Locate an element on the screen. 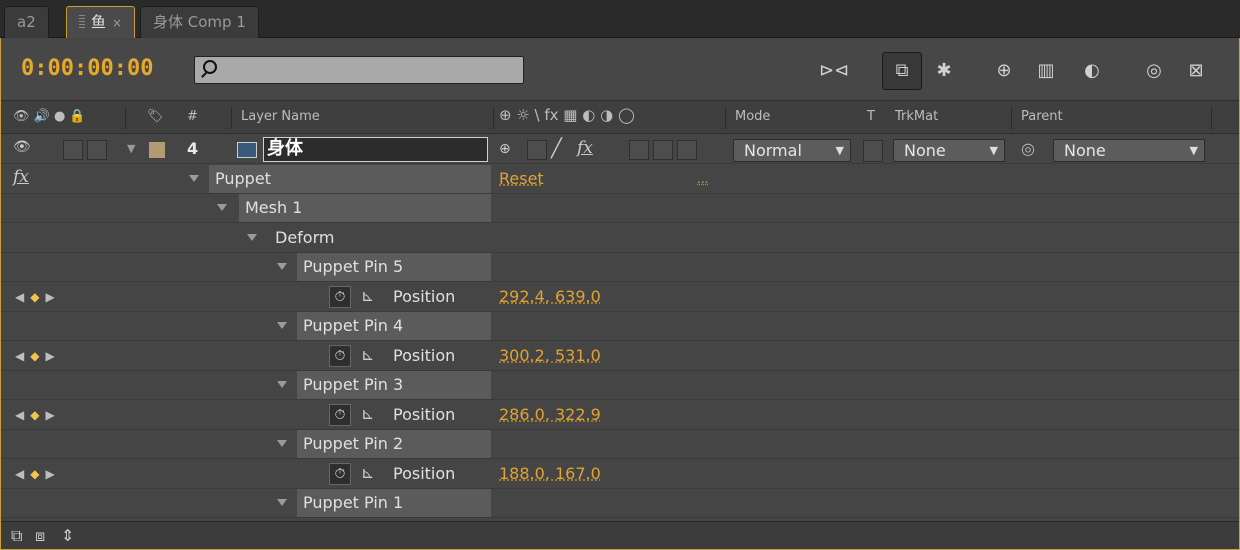  toggle-switches-icon: ⧉ is located at coordinates (16, 536).